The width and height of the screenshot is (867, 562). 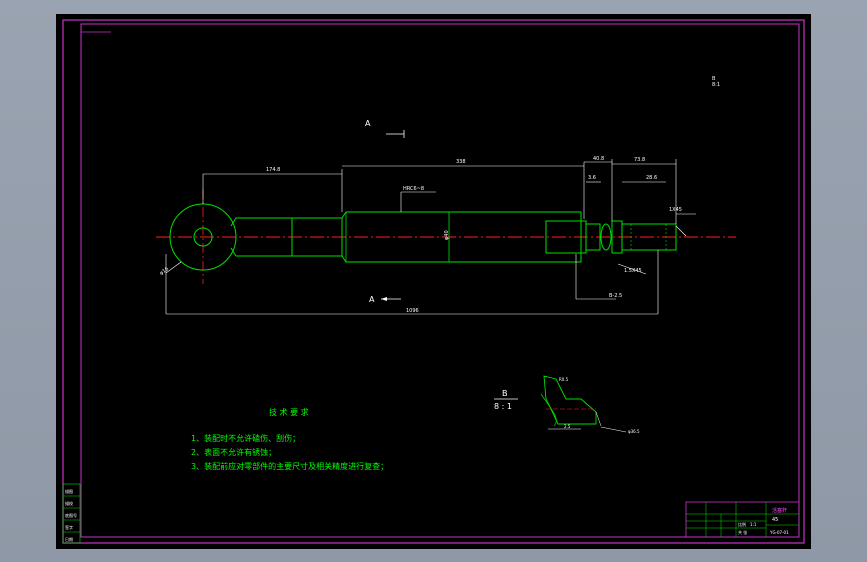 I want to click on dim-overall: 1096, so click(x=412, y=311).